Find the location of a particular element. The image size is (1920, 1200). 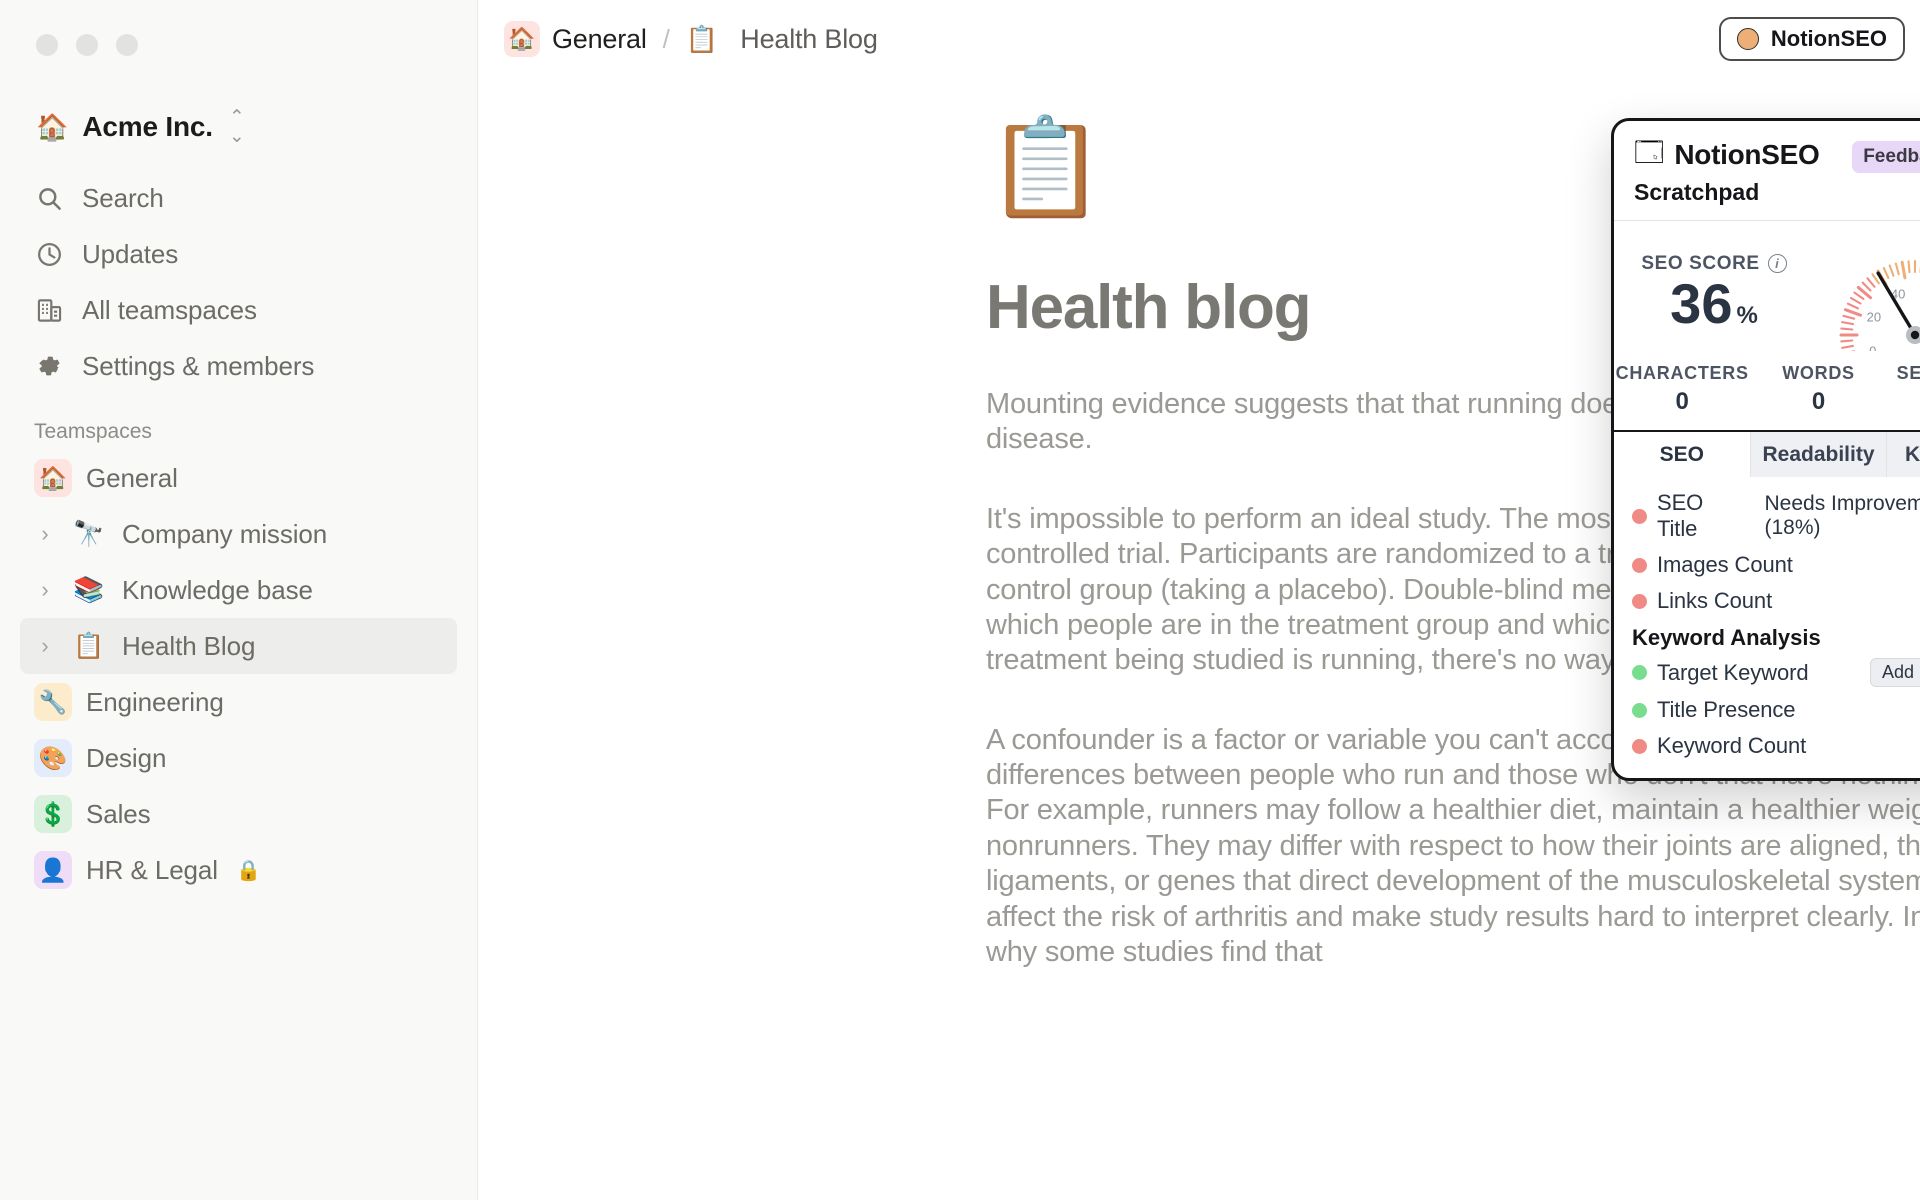

tab-seo: SEO is located at coordinates (1682, 454).